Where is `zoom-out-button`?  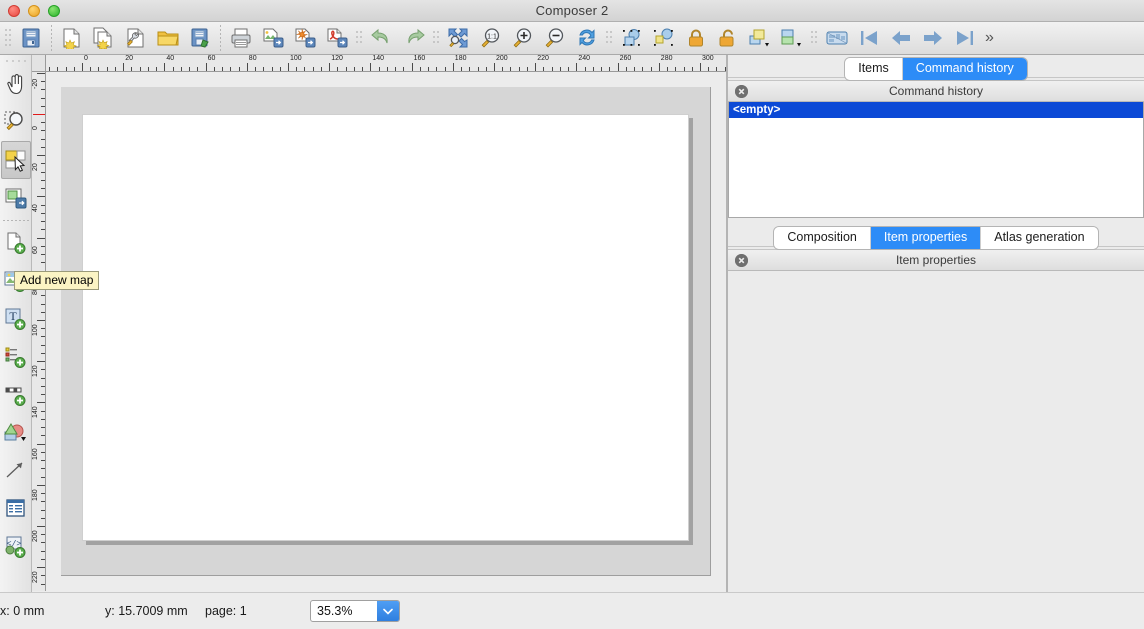
zoom-out-button is located at coordinates (555, 38).